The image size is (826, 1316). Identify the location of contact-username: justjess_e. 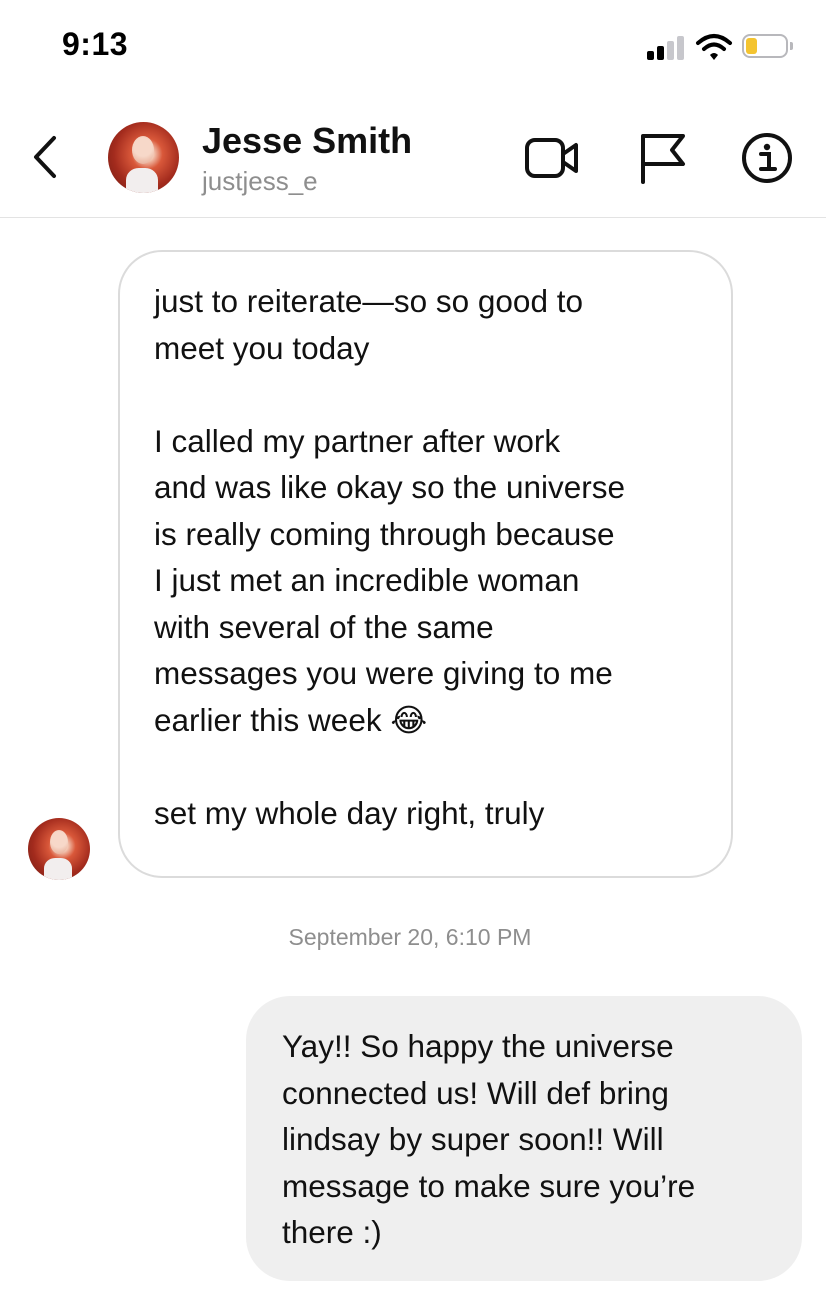
(260, 181).